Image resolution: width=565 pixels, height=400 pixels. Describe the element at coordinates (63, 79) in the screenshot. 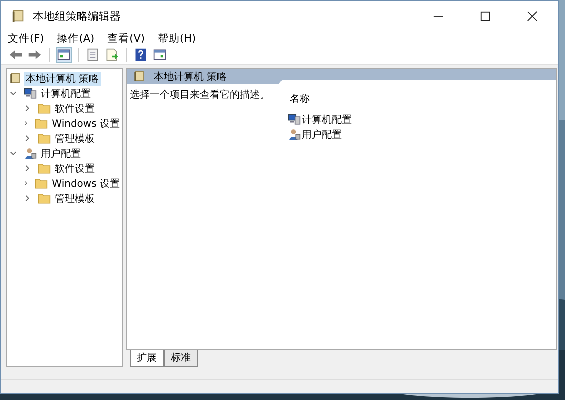

I see `tree-item: 本地计算机 策略` at that location.